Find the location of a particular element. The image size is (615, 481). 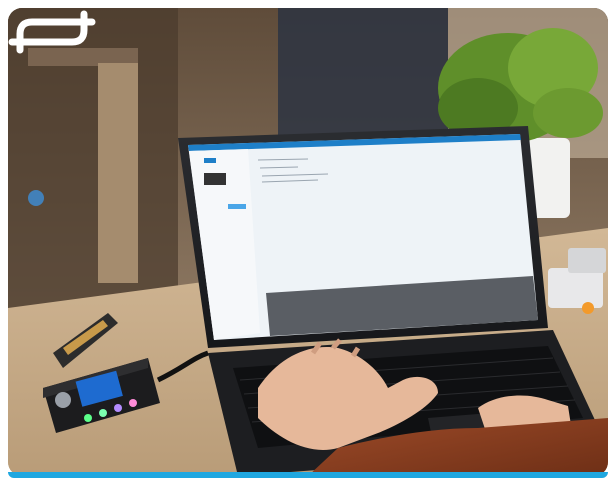

screen-device-thumbnail is located at coordinates (215, 179).